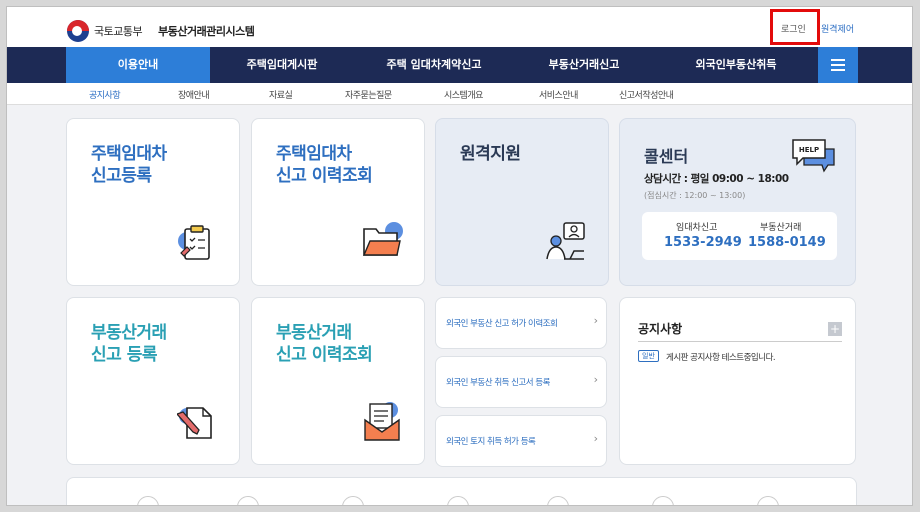 This screenshot has width=920, height=512. What do you see at coordinates (558, 94) in the screenshot?
I see `subnav-item-service: 서비스안내` at bounding box center [558, 94].